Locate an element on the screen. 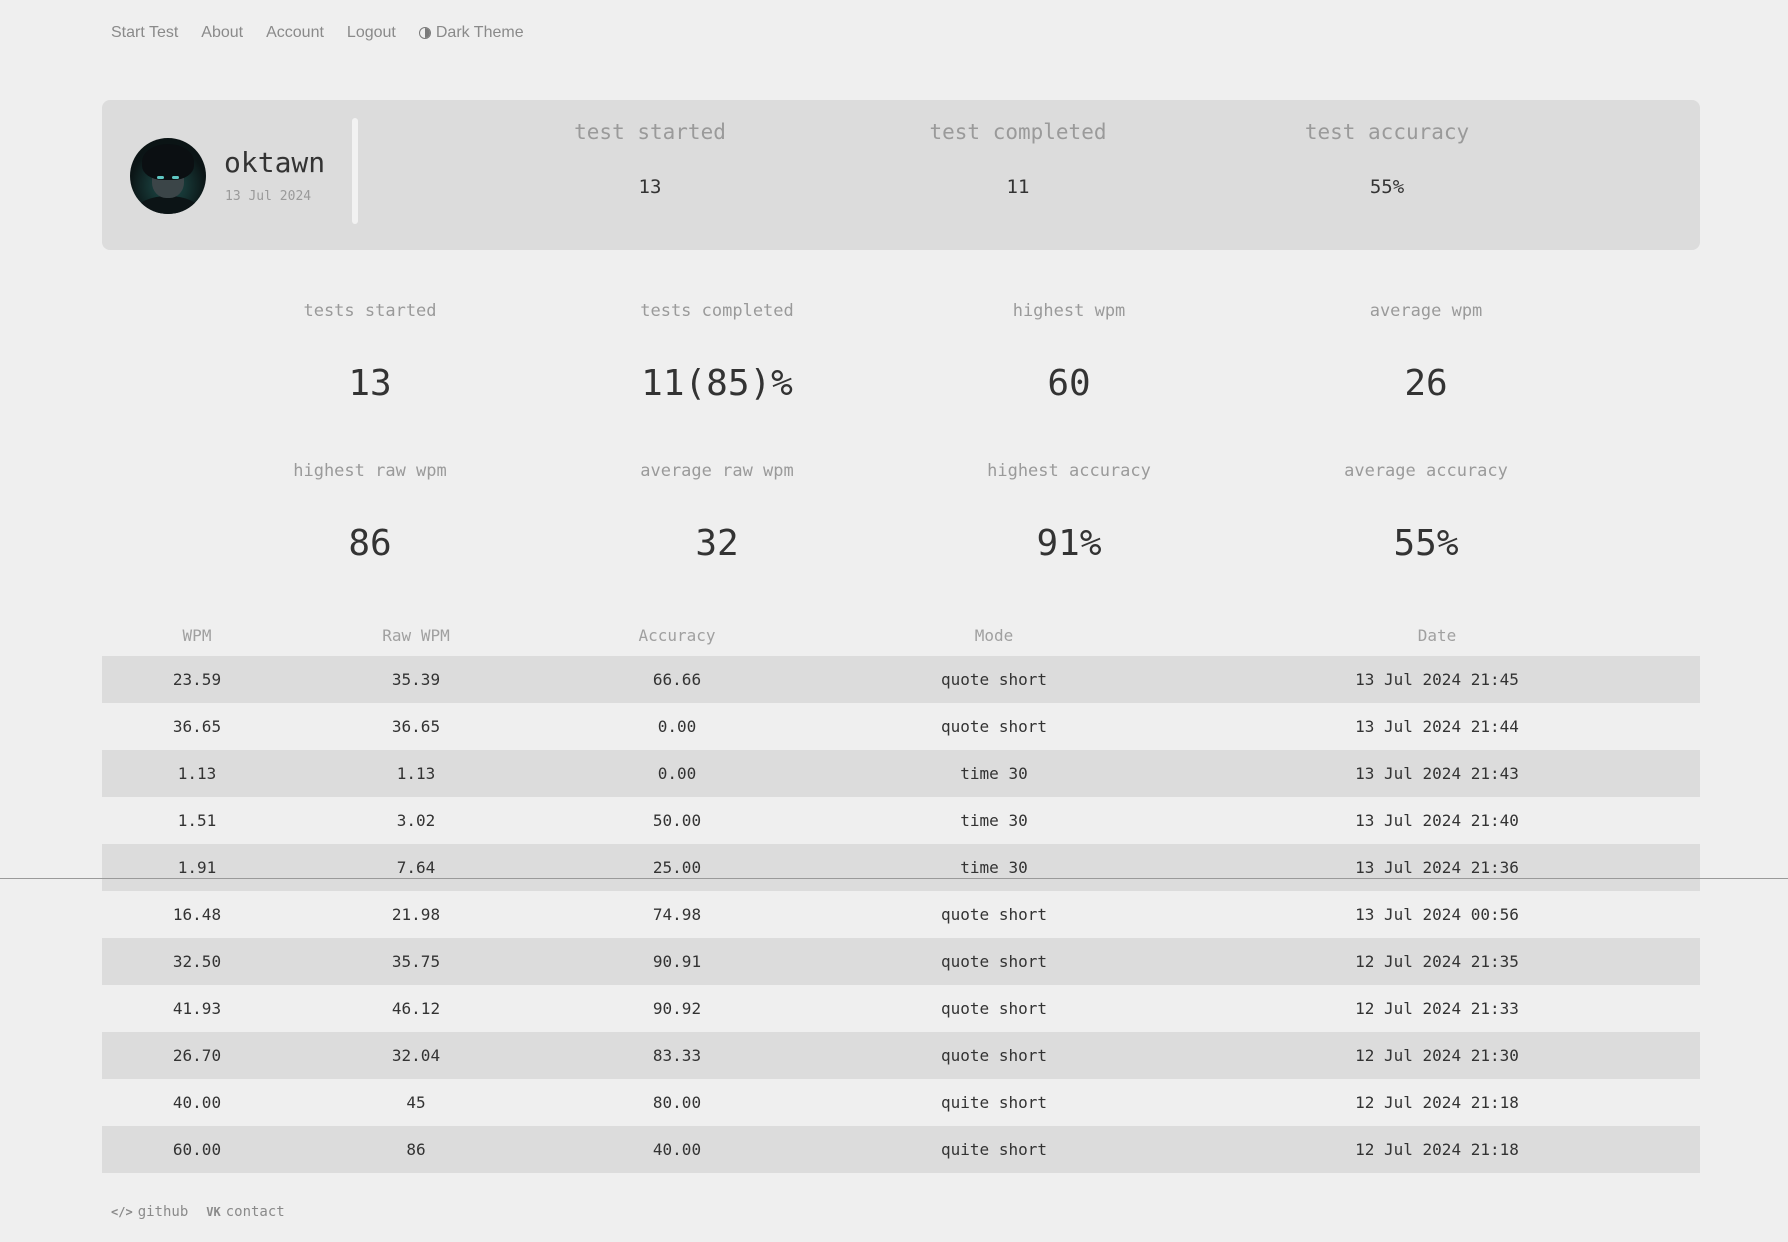 The width and height of the screenshot is (1788, 1242). stat-label: highest wpm is located at coordinates (1069, 311).